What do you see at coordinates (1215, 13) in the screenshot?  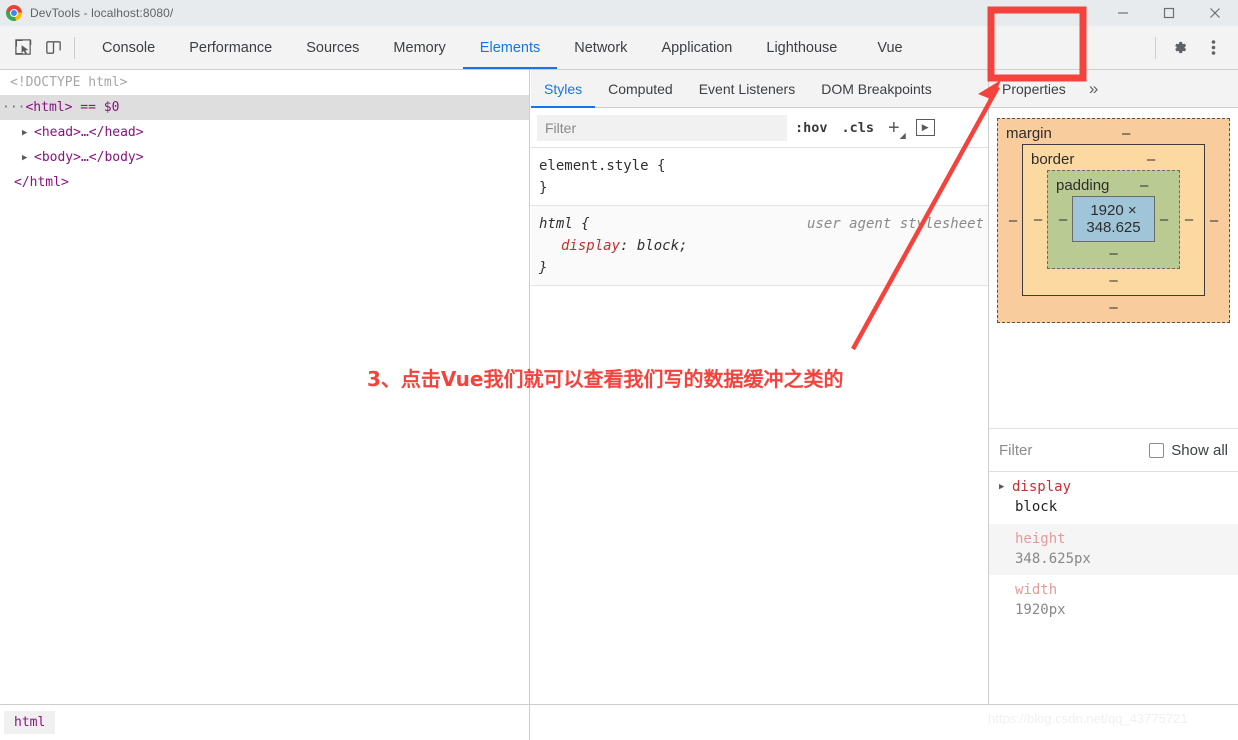 I see `close-icon` at bounding box center [1215, 13].